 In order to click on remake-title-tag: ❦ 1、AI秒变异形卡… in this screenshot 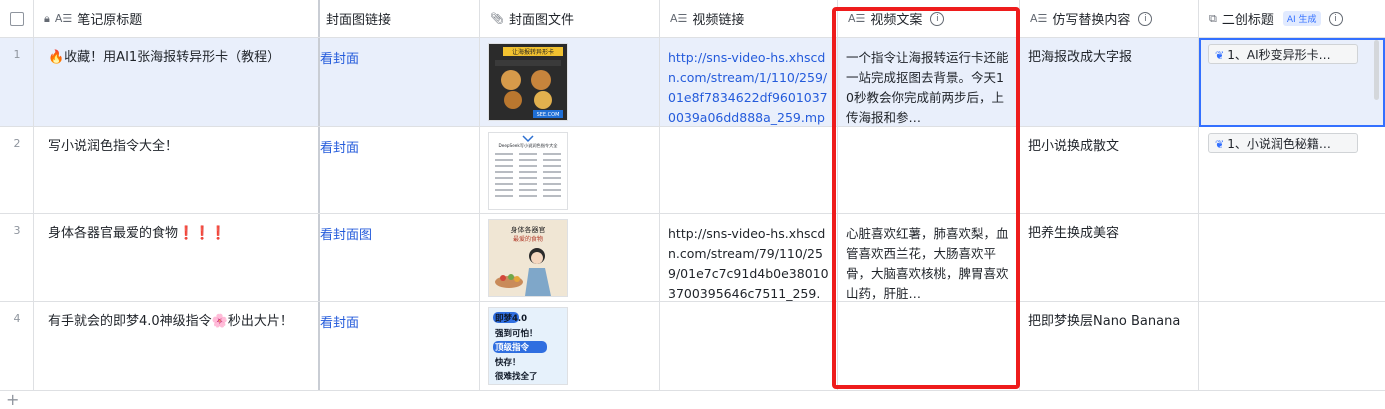, I will do `click(1283, 54)`.